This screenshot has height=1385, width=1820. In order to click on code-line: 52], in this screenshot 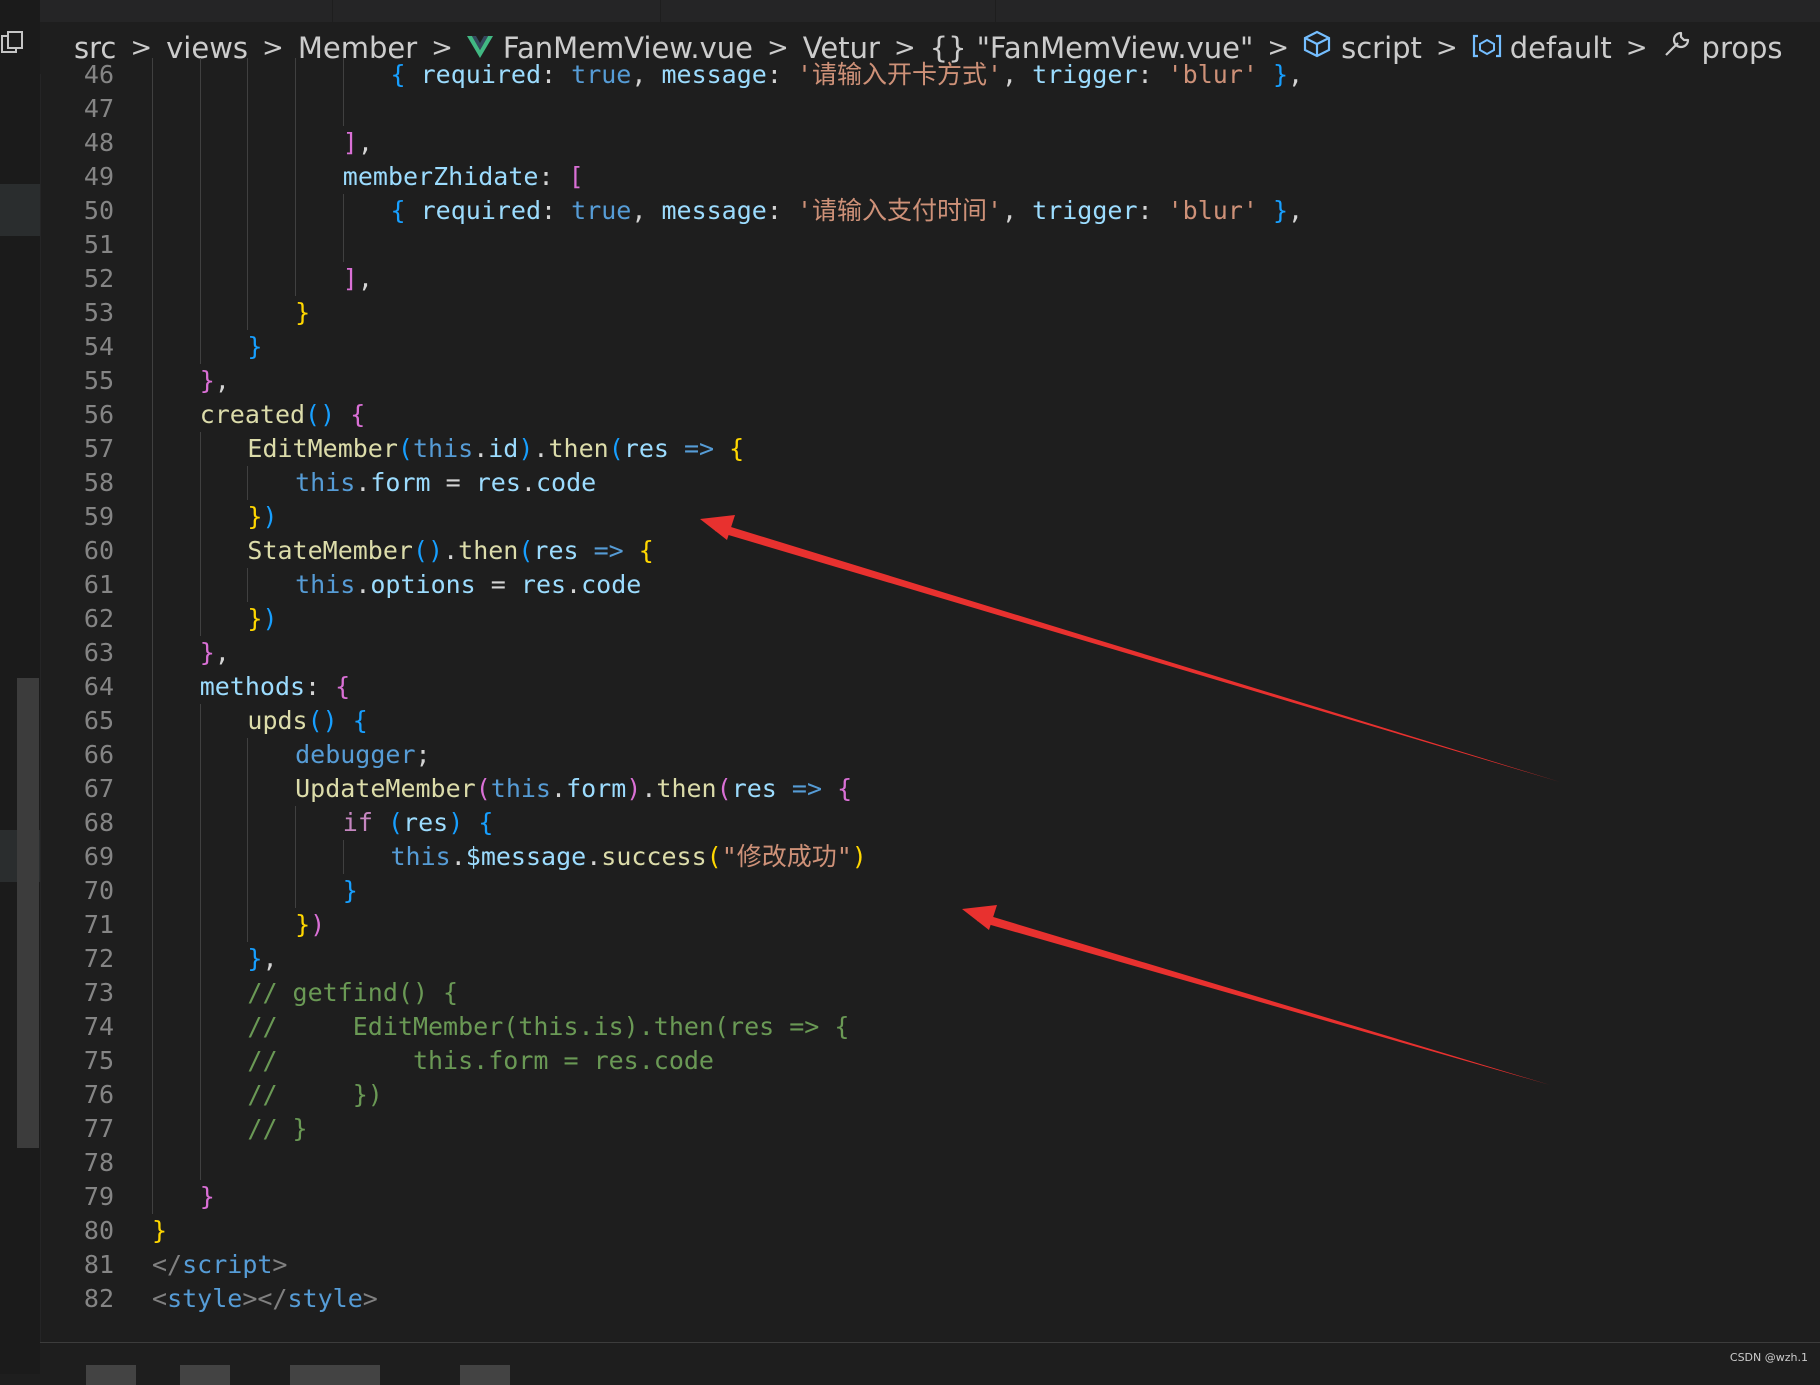, I will do `click(930, 279)`.